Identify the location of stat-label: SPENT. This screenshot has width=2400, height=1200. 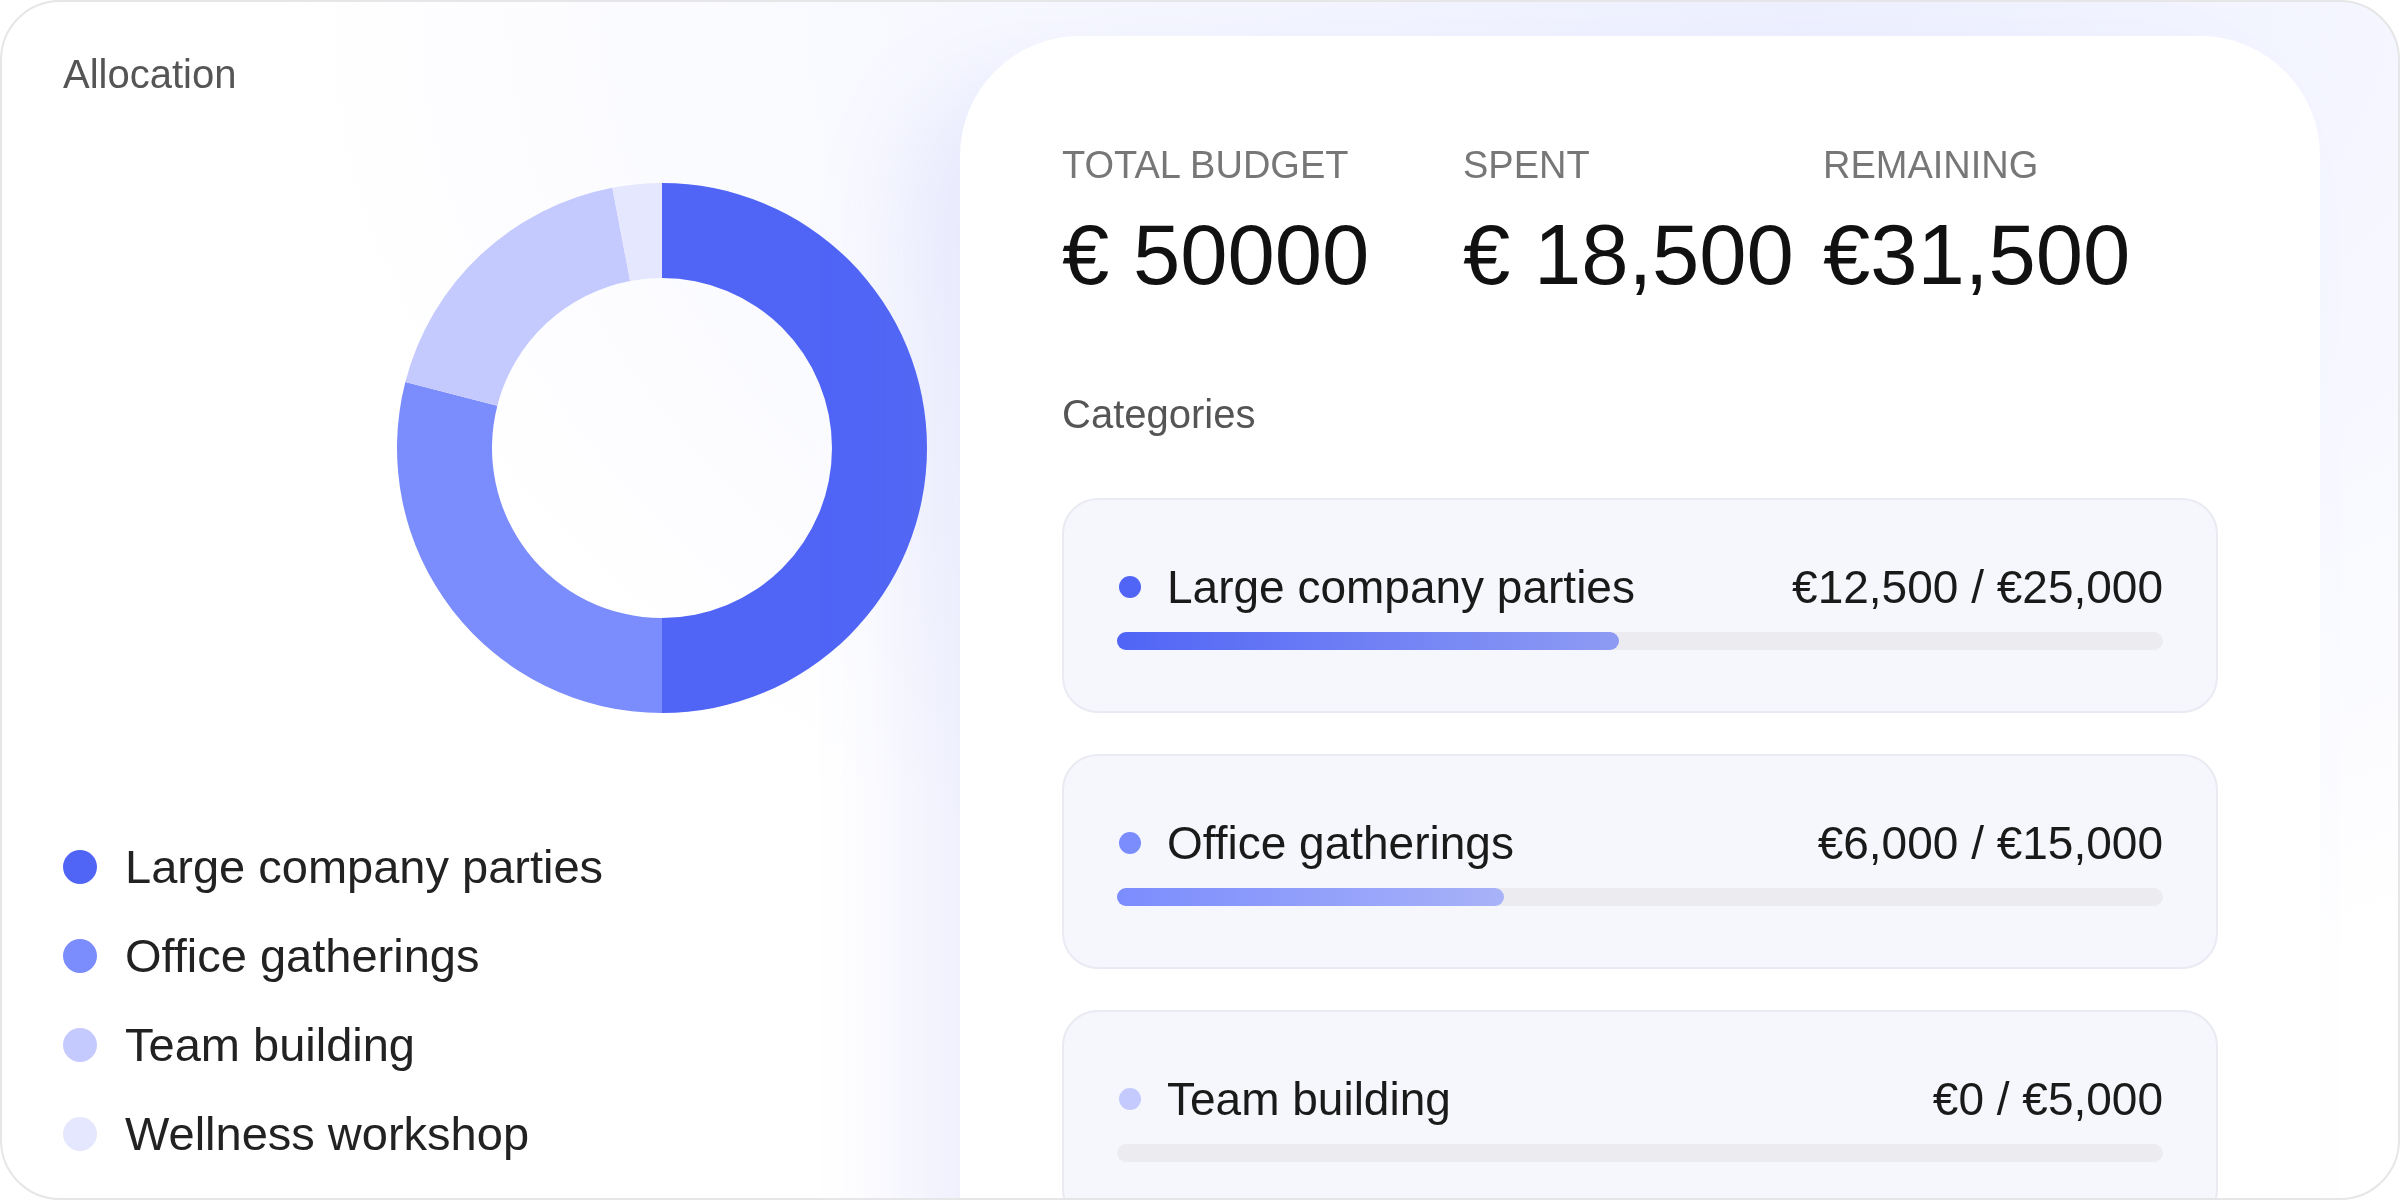
(1527, 165).